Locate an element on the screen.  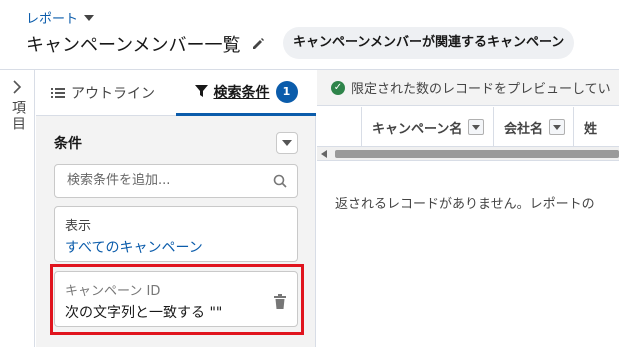
page-title: キャンペーンメンバー一覧 is located at coordinates (145, 44).